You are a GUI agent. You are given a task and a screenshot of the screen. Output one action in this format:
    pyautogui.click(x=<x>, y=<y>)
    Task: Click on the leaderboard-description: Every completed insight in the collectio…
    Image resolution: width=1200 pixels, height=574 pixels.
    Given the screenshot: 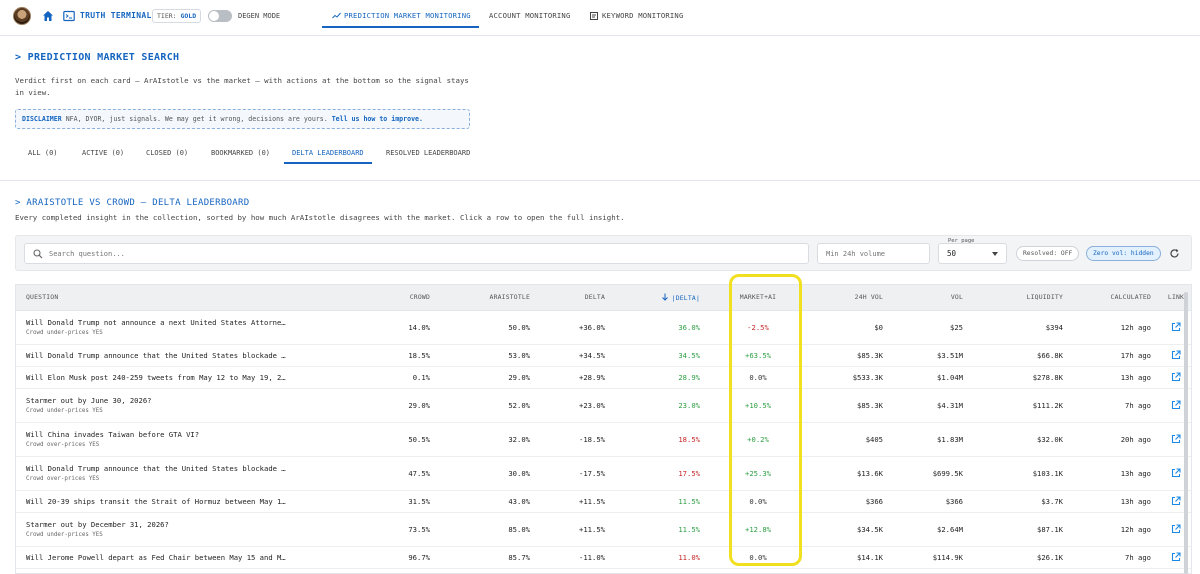 What is the action you would take?
    pyautogui.click(x=320, y=217)
    